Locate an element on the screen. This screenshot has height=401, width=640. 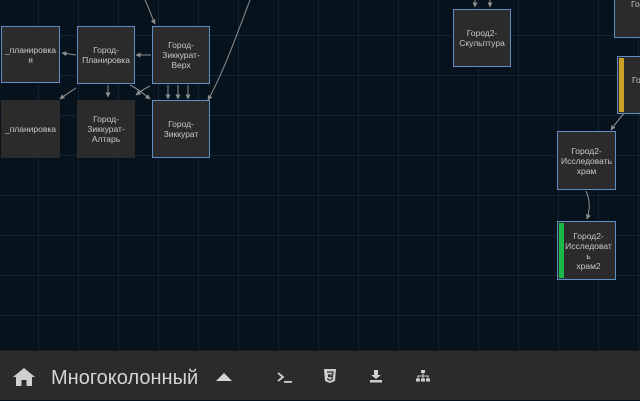
node-label: Город Х is located at coordinates (635, 9).